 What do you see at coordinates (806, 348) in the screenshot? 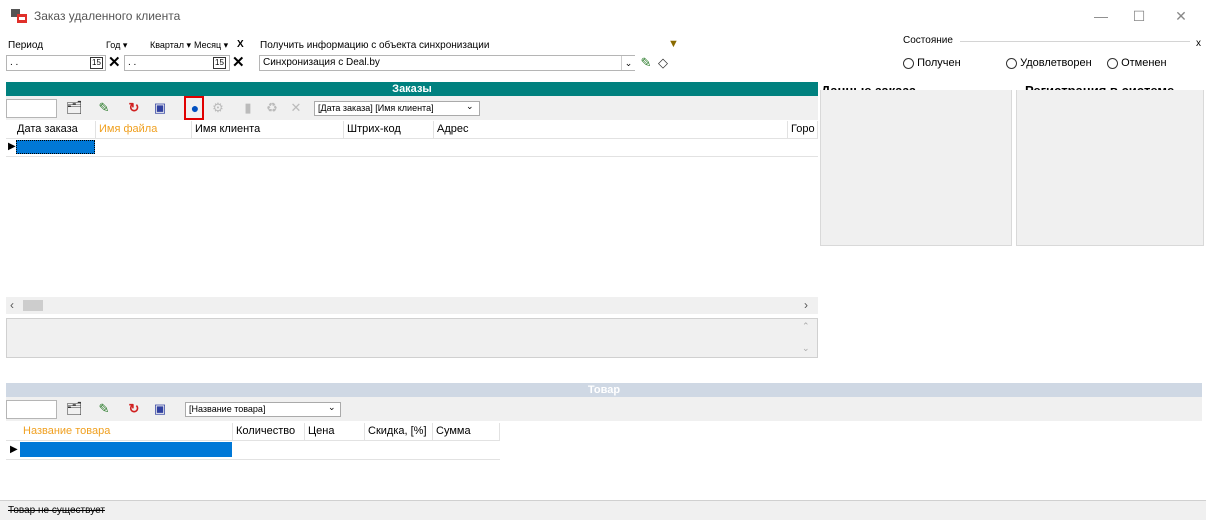
I see `scroll-down-icon: ⌄` at bounding box center [806, 348].